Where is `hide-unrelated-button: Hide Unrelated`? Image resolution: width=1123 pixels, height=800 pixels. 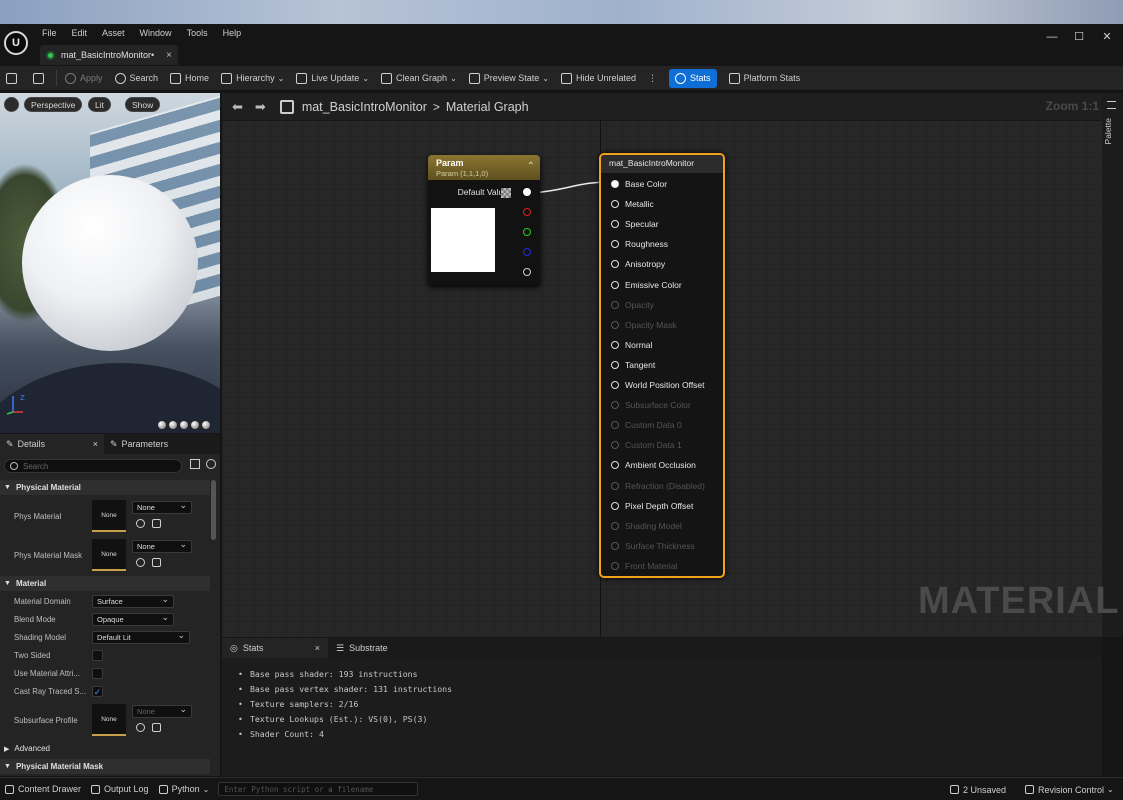
hide-unrelated-button: Hide Unrelated is located at coordinates (598, 78).